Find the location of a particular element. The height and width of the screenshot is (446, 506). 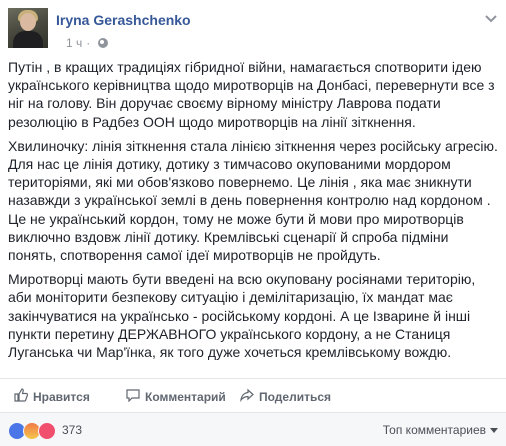

comment-button: Комментарий is located at coordinates (176, 396).